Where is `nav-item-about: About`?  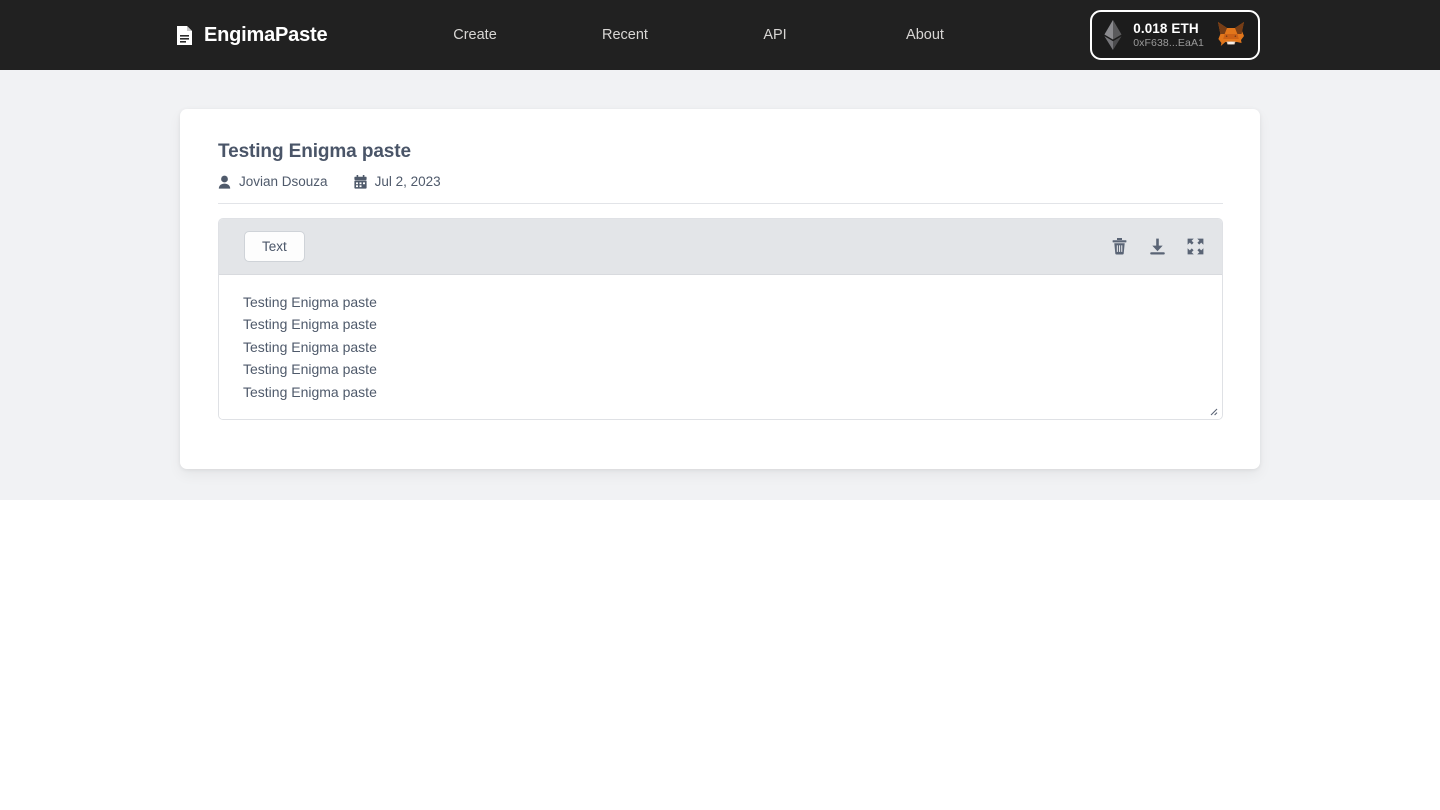 nav-item-about: About is located at coordinates (925, 35).